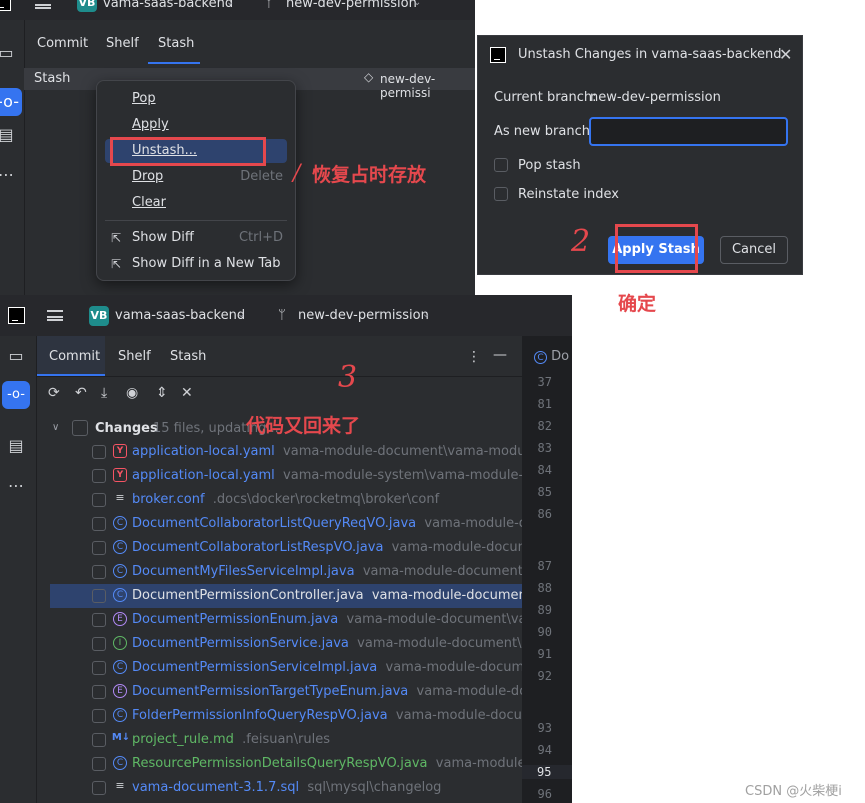 The height and width of the screenshot is (803, 865). What do you see at coordinates (547, 772) in the screenshot?
I see `line-number: 95` at bounding box center [547, 772].